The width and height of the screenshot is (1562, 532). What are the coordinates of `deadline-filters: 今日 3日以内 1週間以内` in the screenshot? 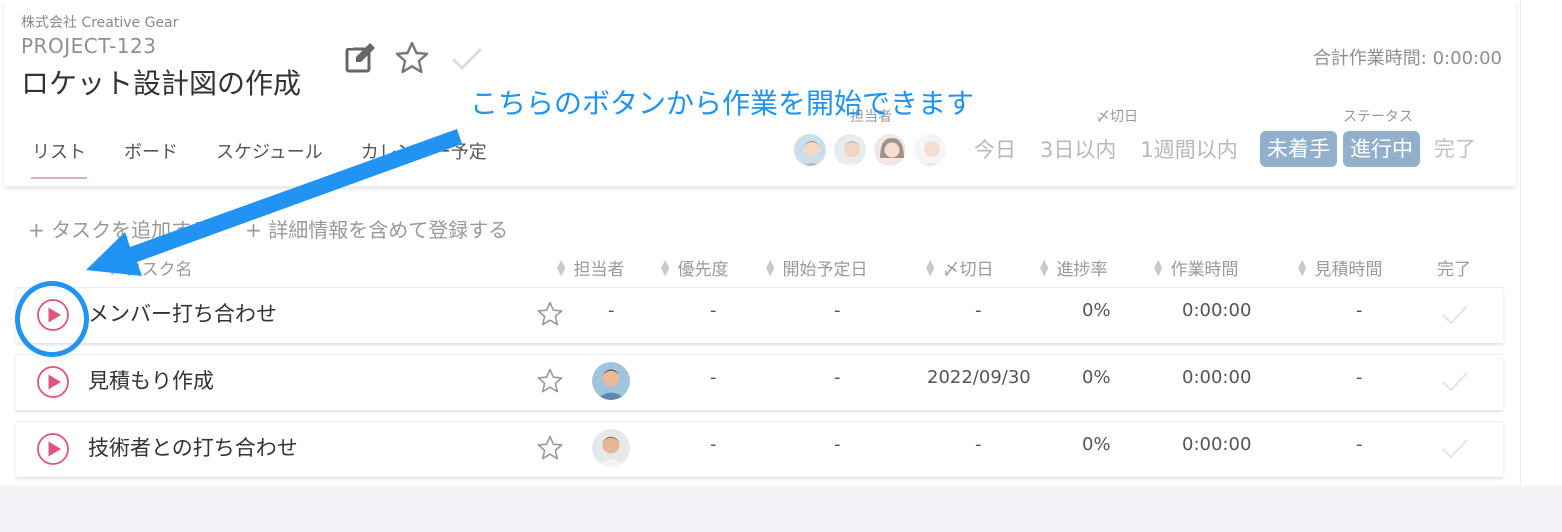 It's located at (1118, 149).